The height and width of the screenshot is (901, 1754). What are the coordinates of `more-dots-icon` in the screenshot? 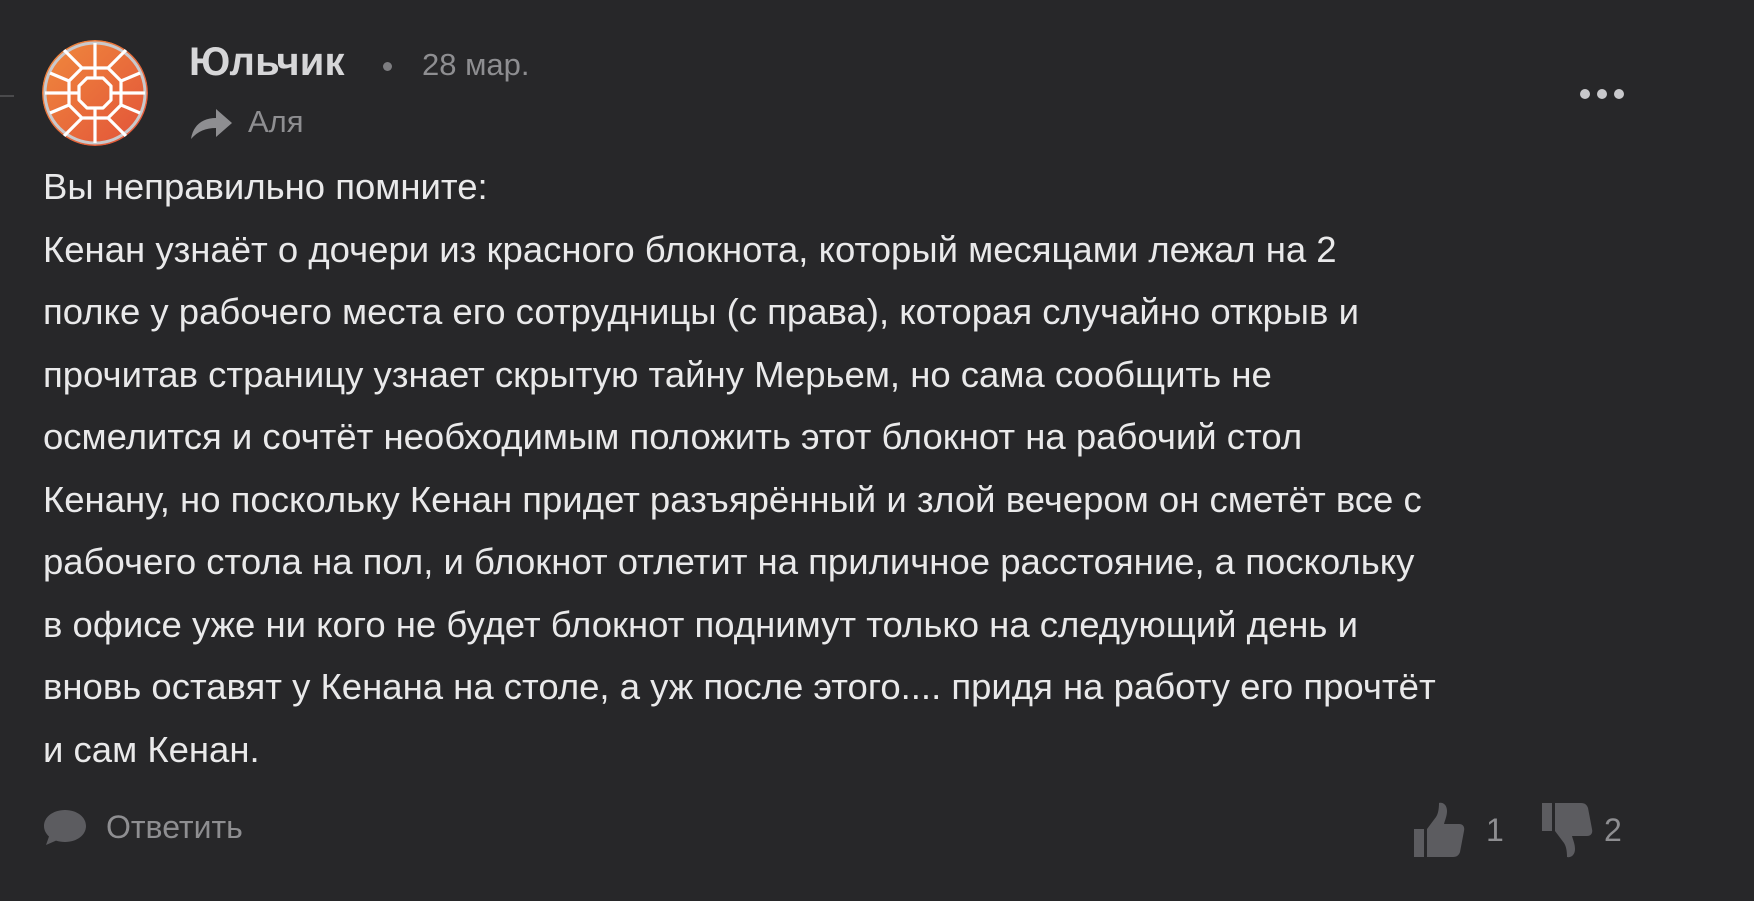 It's located at (1602, 94).